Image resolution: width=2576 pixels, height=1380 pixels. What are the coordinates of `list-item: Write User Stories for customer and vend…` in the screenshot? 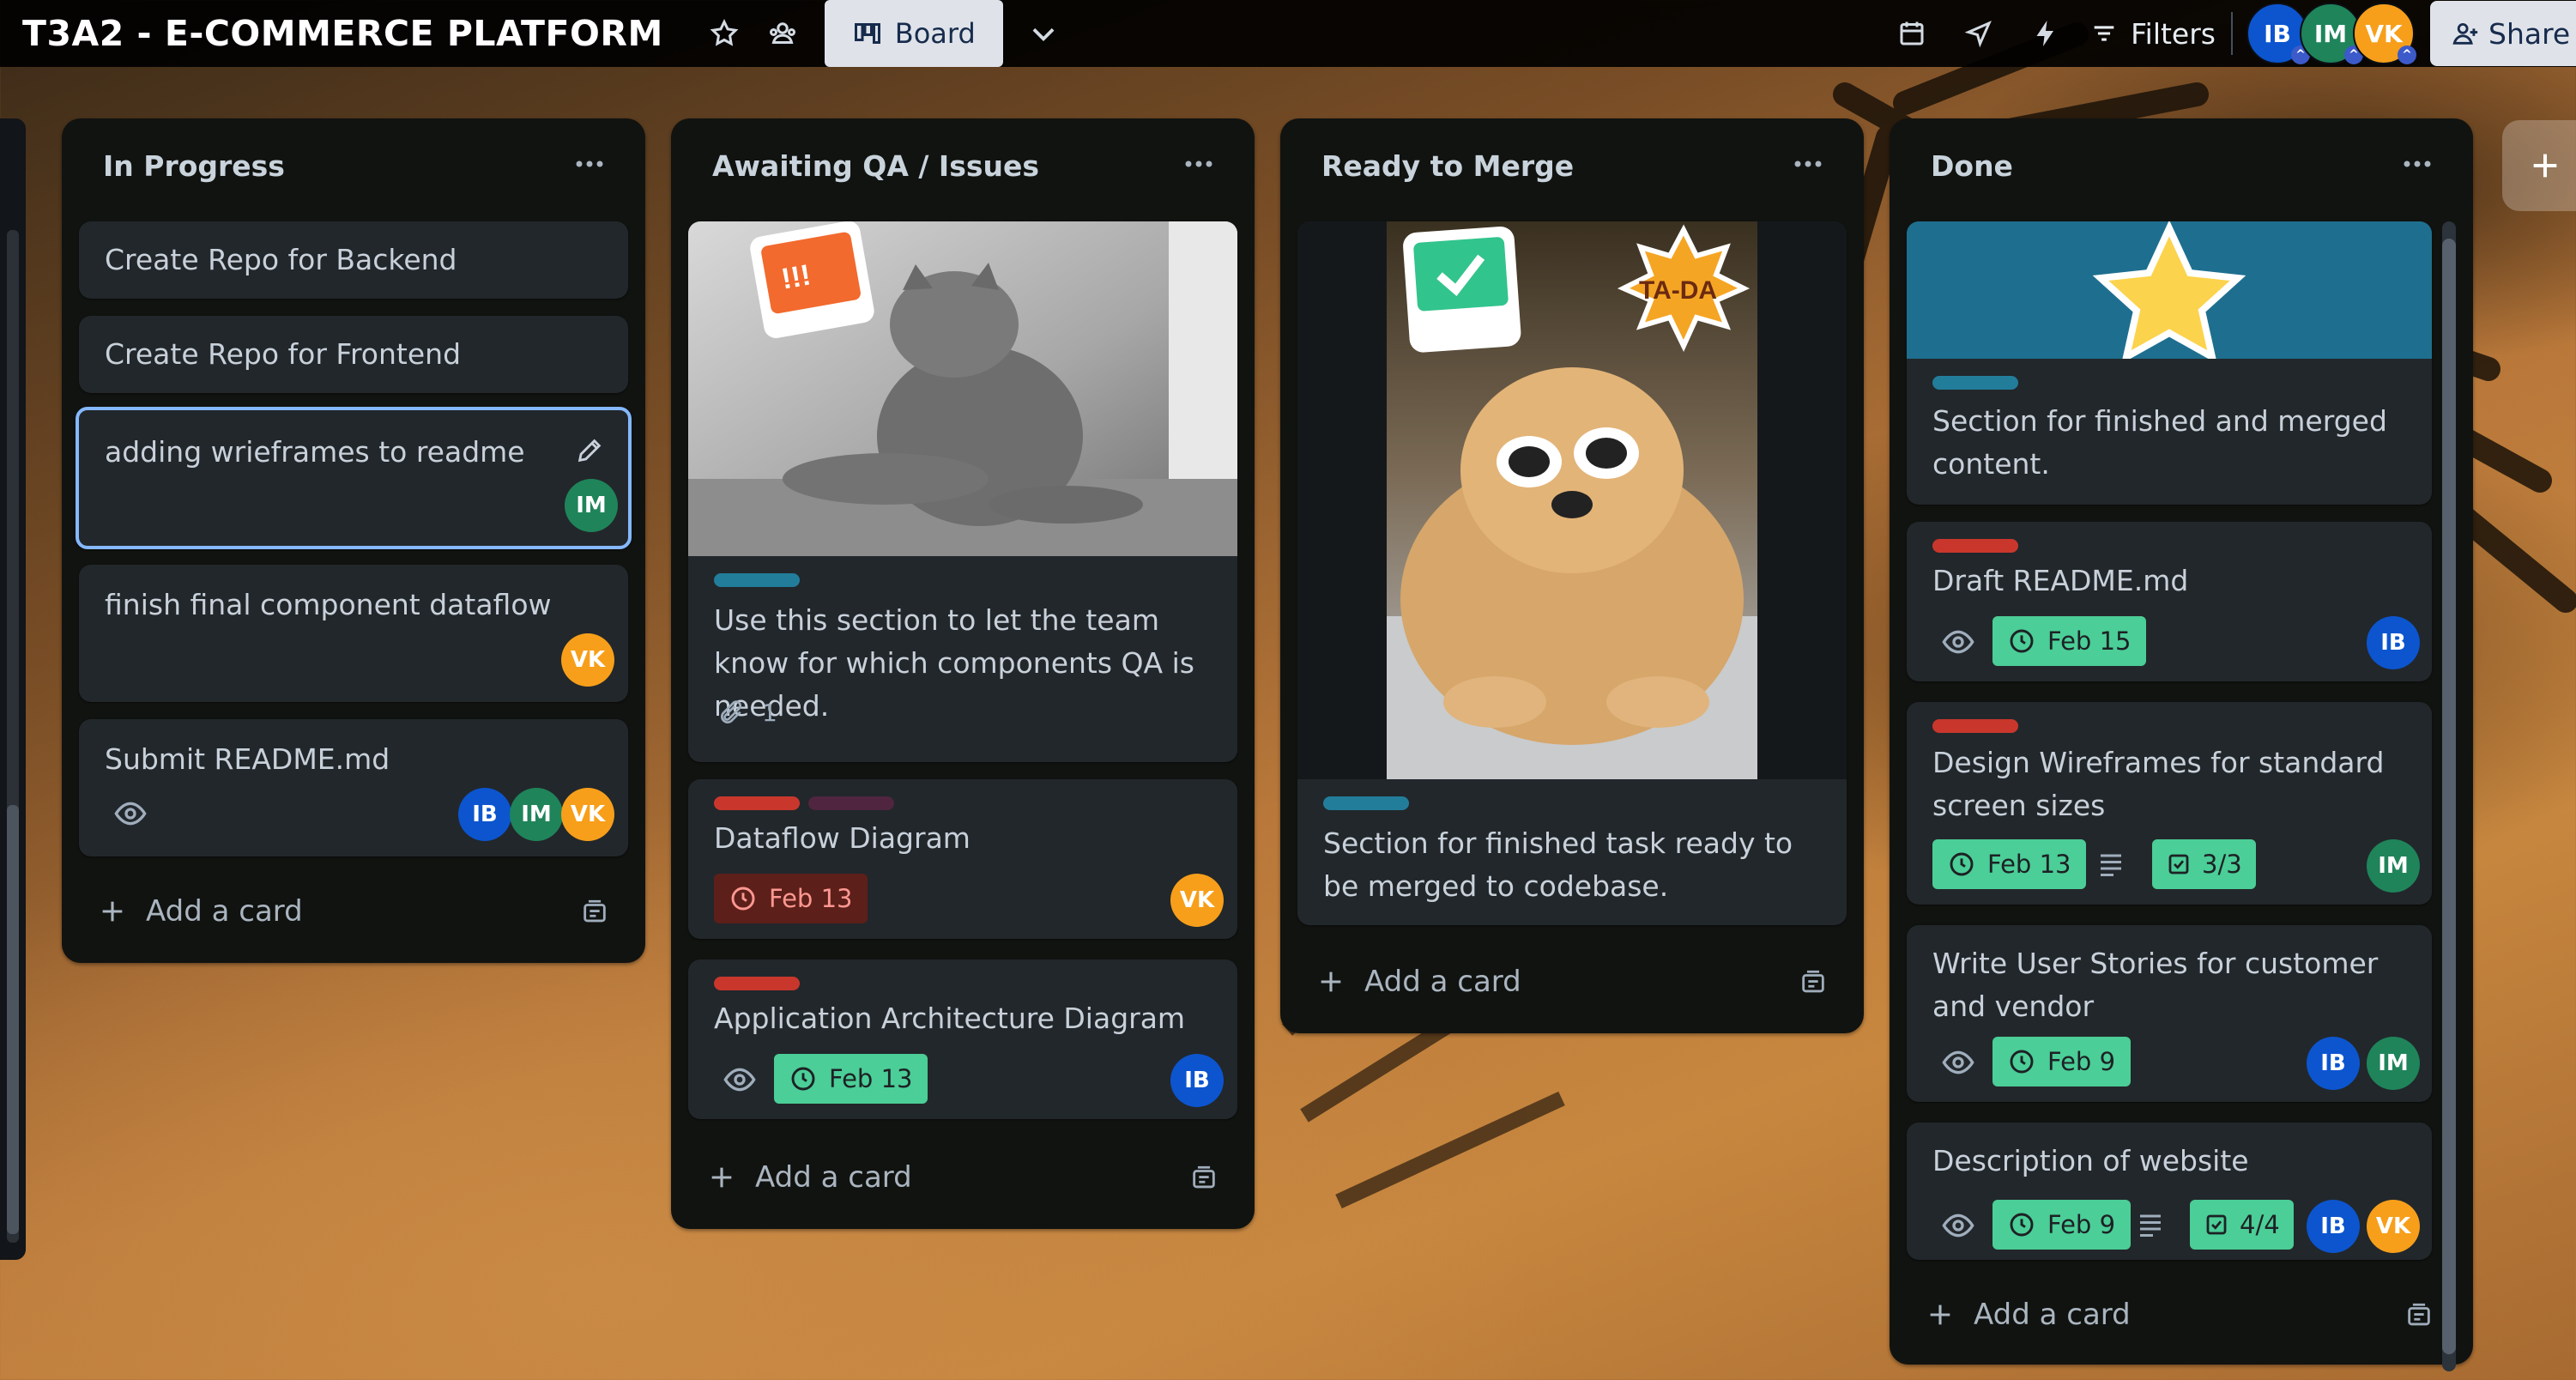 It's located at (2169, 1013).